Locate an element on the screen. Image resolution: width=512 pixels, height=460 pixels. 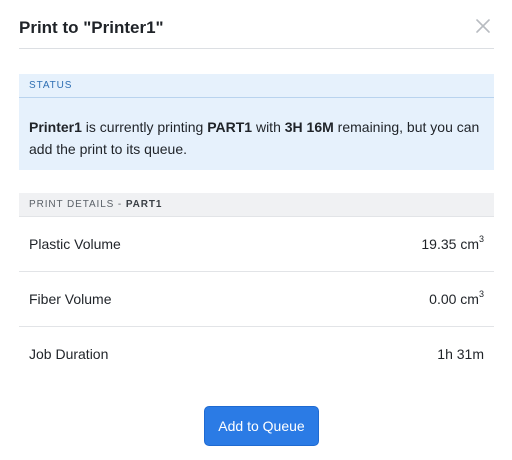
status-part-name: PART1 is located at coordinates (230, 127).